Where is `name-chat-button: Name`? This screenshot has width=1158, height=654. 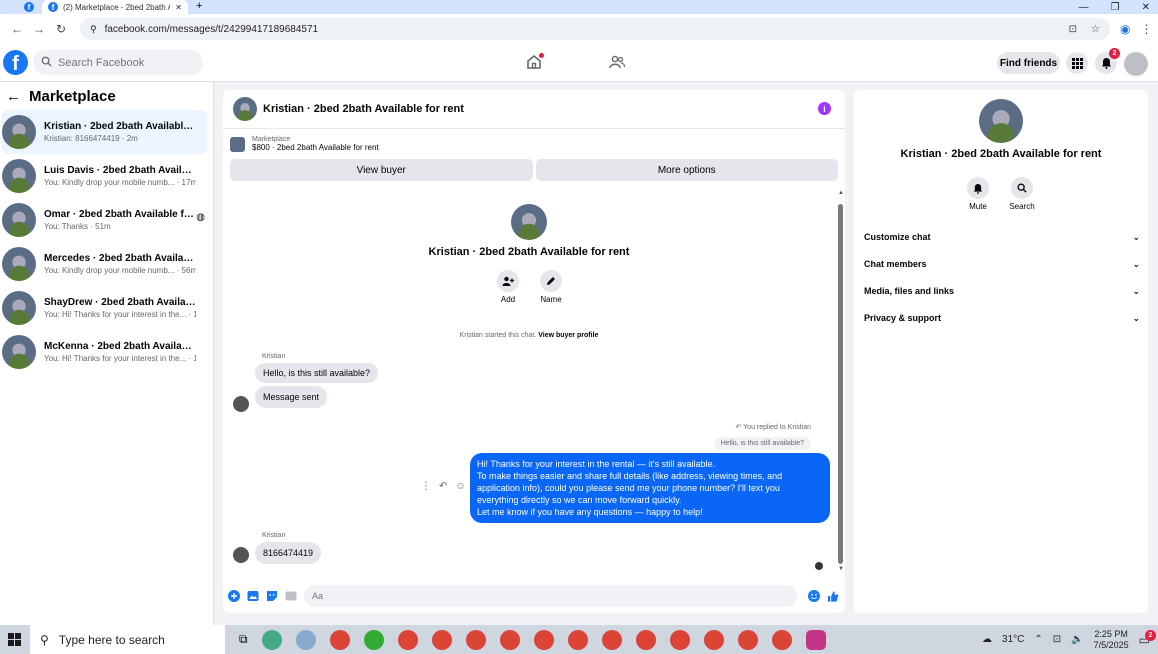
name-chat-button: Name is located at coordinates (551, 287).